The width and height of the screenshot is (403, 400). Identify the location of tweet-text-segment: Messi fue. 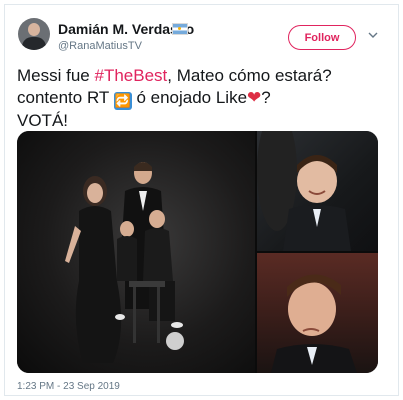
(56, 75).